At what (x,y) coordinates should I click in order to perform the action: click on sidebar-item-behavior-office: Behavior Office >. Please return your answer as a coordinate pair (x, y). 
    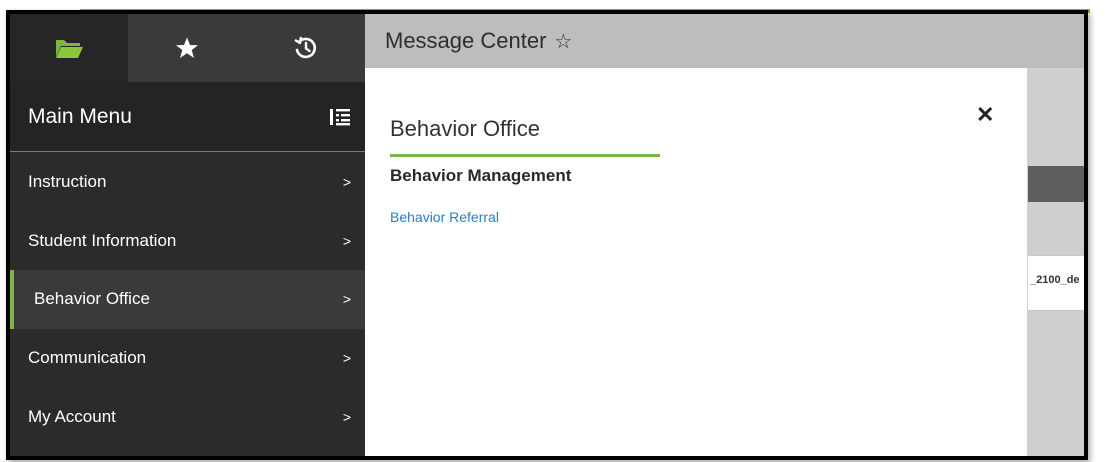
    Looking at the image, I should click on (187, 299).